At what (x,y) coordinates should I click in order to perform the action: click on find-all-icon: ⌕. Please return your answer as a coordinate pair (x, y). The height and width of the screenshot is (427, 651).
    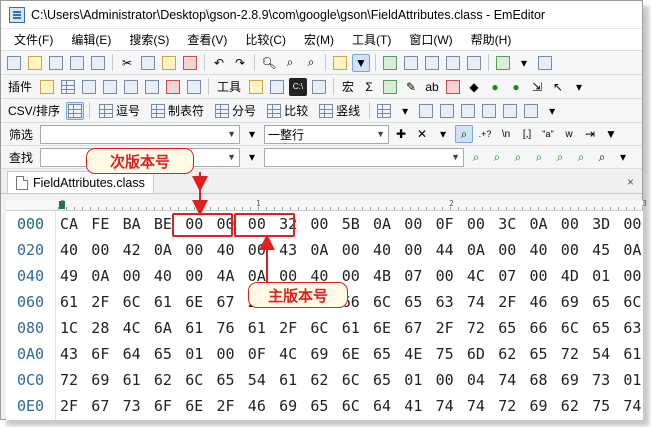
    Looking at the image, I should click on (518, 157).